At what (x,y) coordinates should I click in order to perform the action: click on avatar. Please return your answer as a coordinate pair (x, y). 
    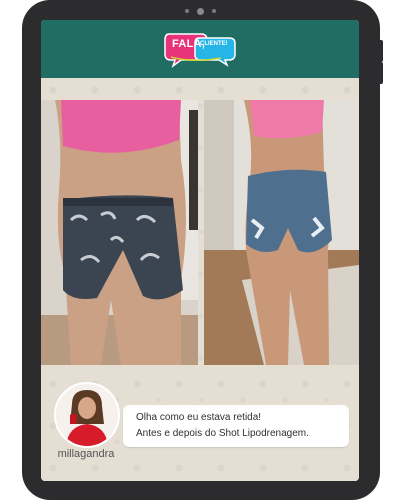
    Looking at the image, I should click on (87, 415).